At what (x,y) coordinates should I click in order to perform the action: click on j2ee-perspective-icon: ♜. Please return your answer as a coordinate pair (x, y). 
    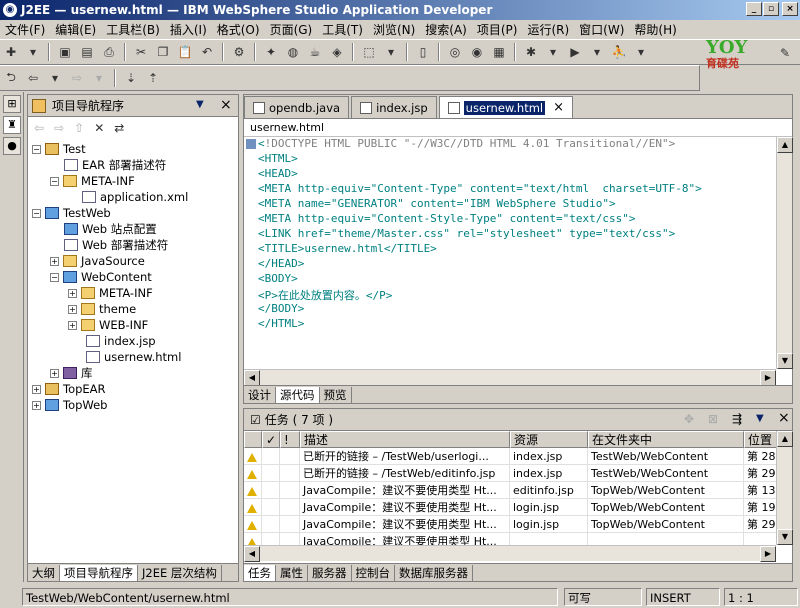
    Looking at the image, I should click on (12, 125).